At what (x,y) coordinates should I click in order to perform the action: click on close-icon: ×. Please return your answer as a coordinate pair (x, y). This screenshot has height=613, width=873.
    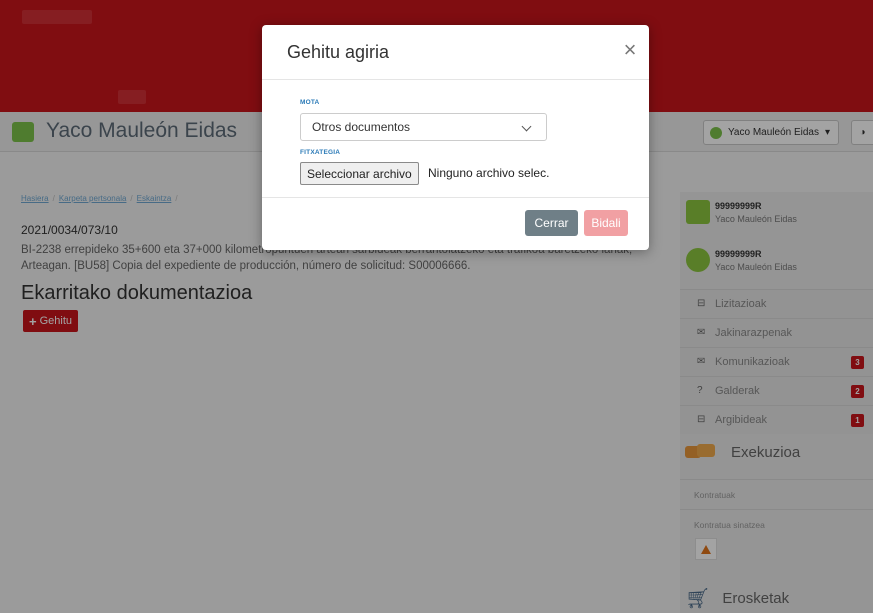
    Looking at the image, I should click on (630, 50).